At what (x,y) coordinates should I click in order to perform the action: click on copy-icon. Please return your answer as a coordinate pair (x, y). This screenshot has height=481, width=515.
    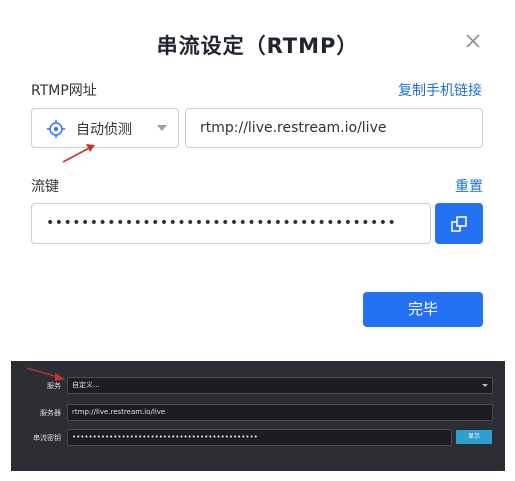
    Looking at the image, I should click on (459, 224).